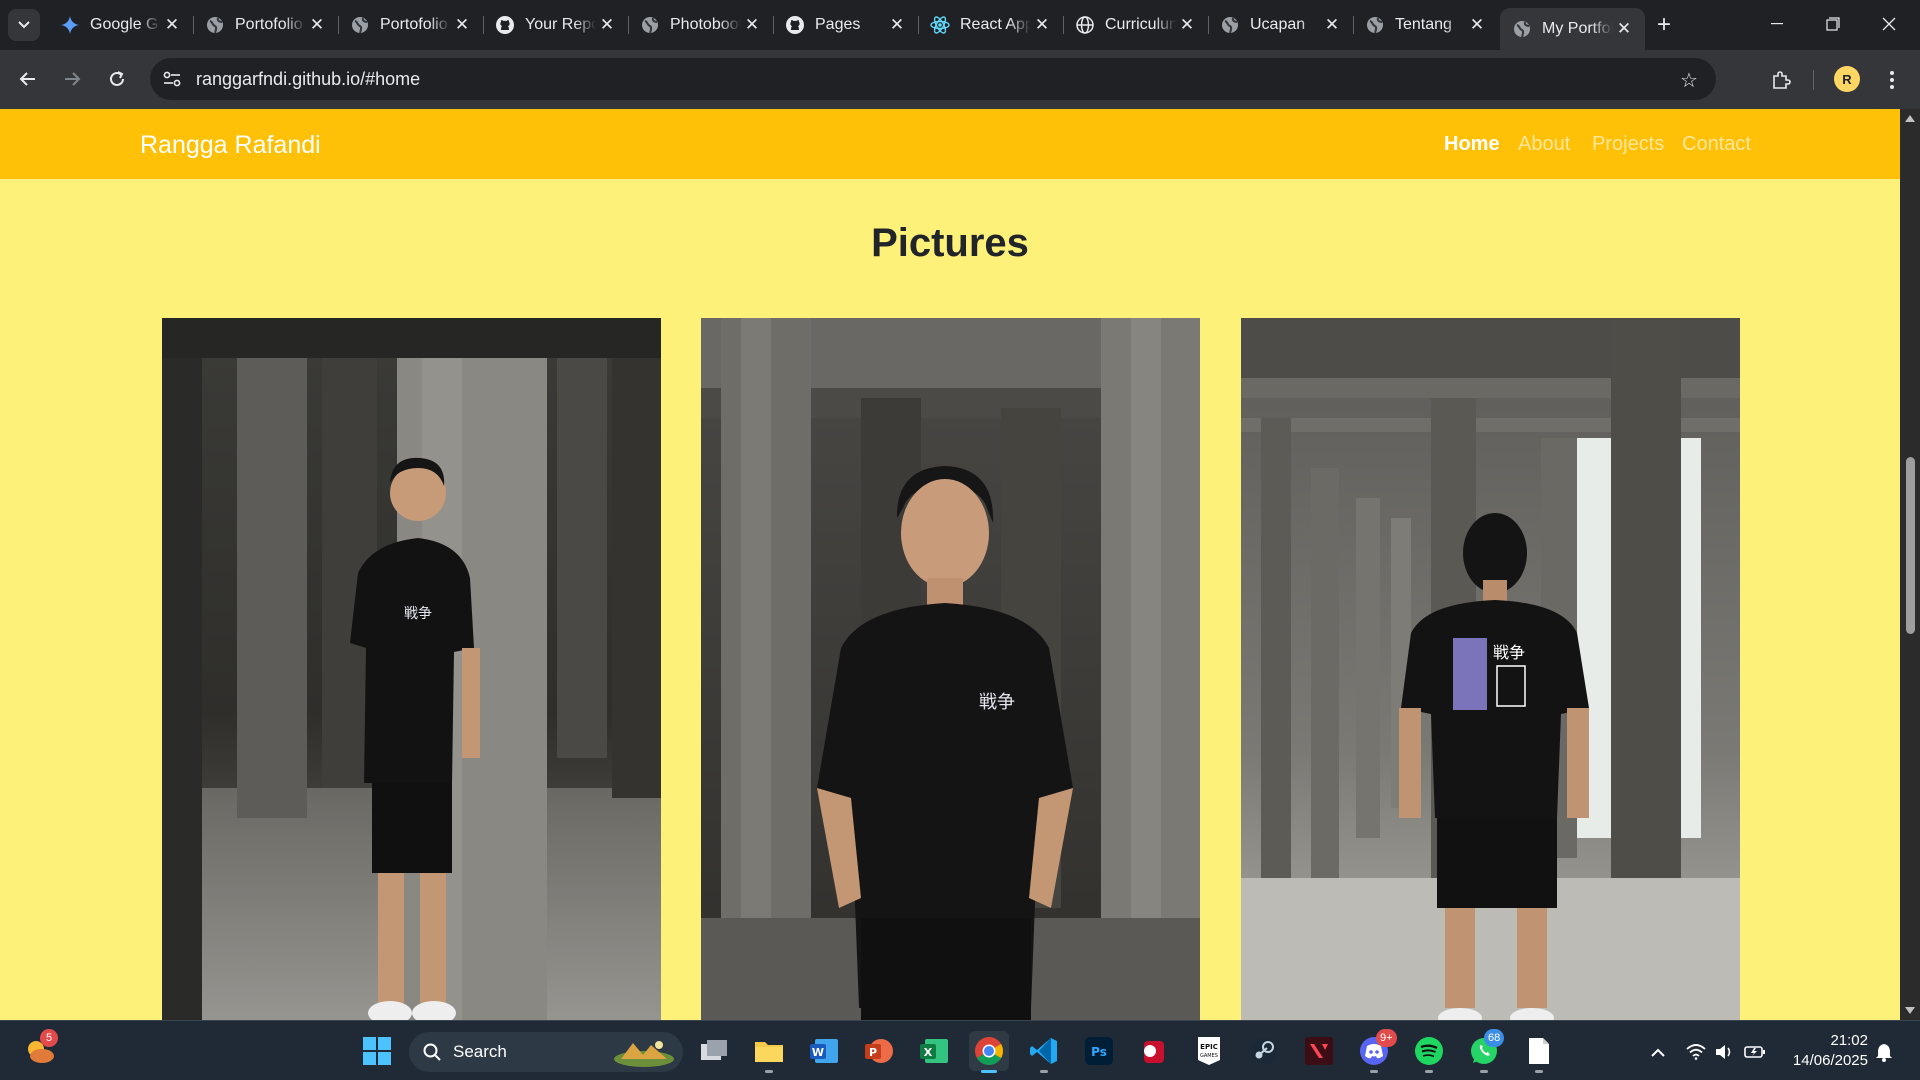 The width and height of the screenshot is (1920, 1080). What do you see at coordinates (934, 1051) in the screenshot?
I see `taskbar-app-excel: X` at bounding box center [934, 1051].